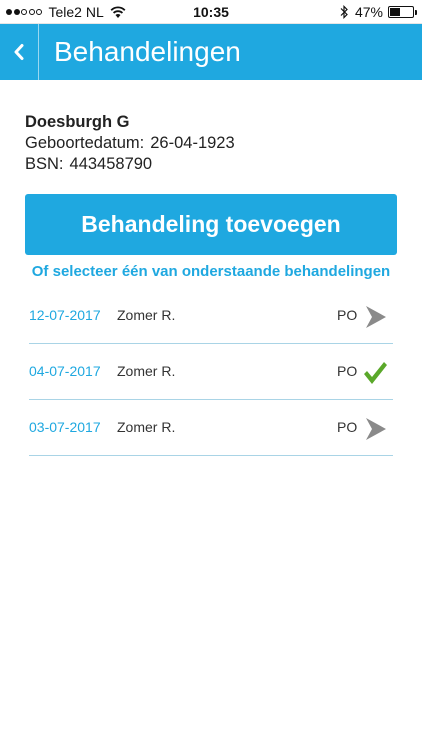  What do you see at coordinates (65, 427) in the screenshot?
I see `treatment-date: 03-07-2017` at bounding box center [65, 427].